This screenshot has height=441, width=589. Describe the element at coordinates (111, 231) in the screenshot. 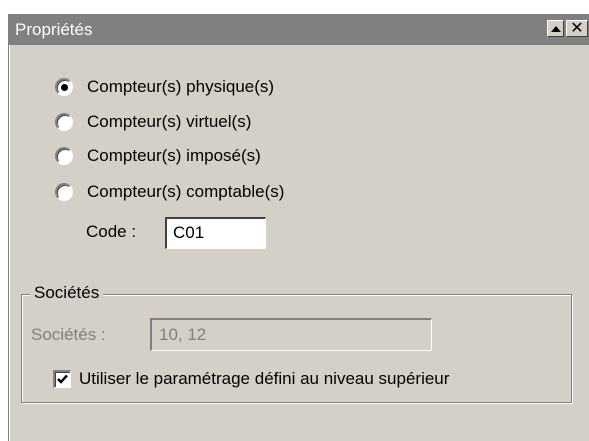

I see `code-label: Code :` at that location.